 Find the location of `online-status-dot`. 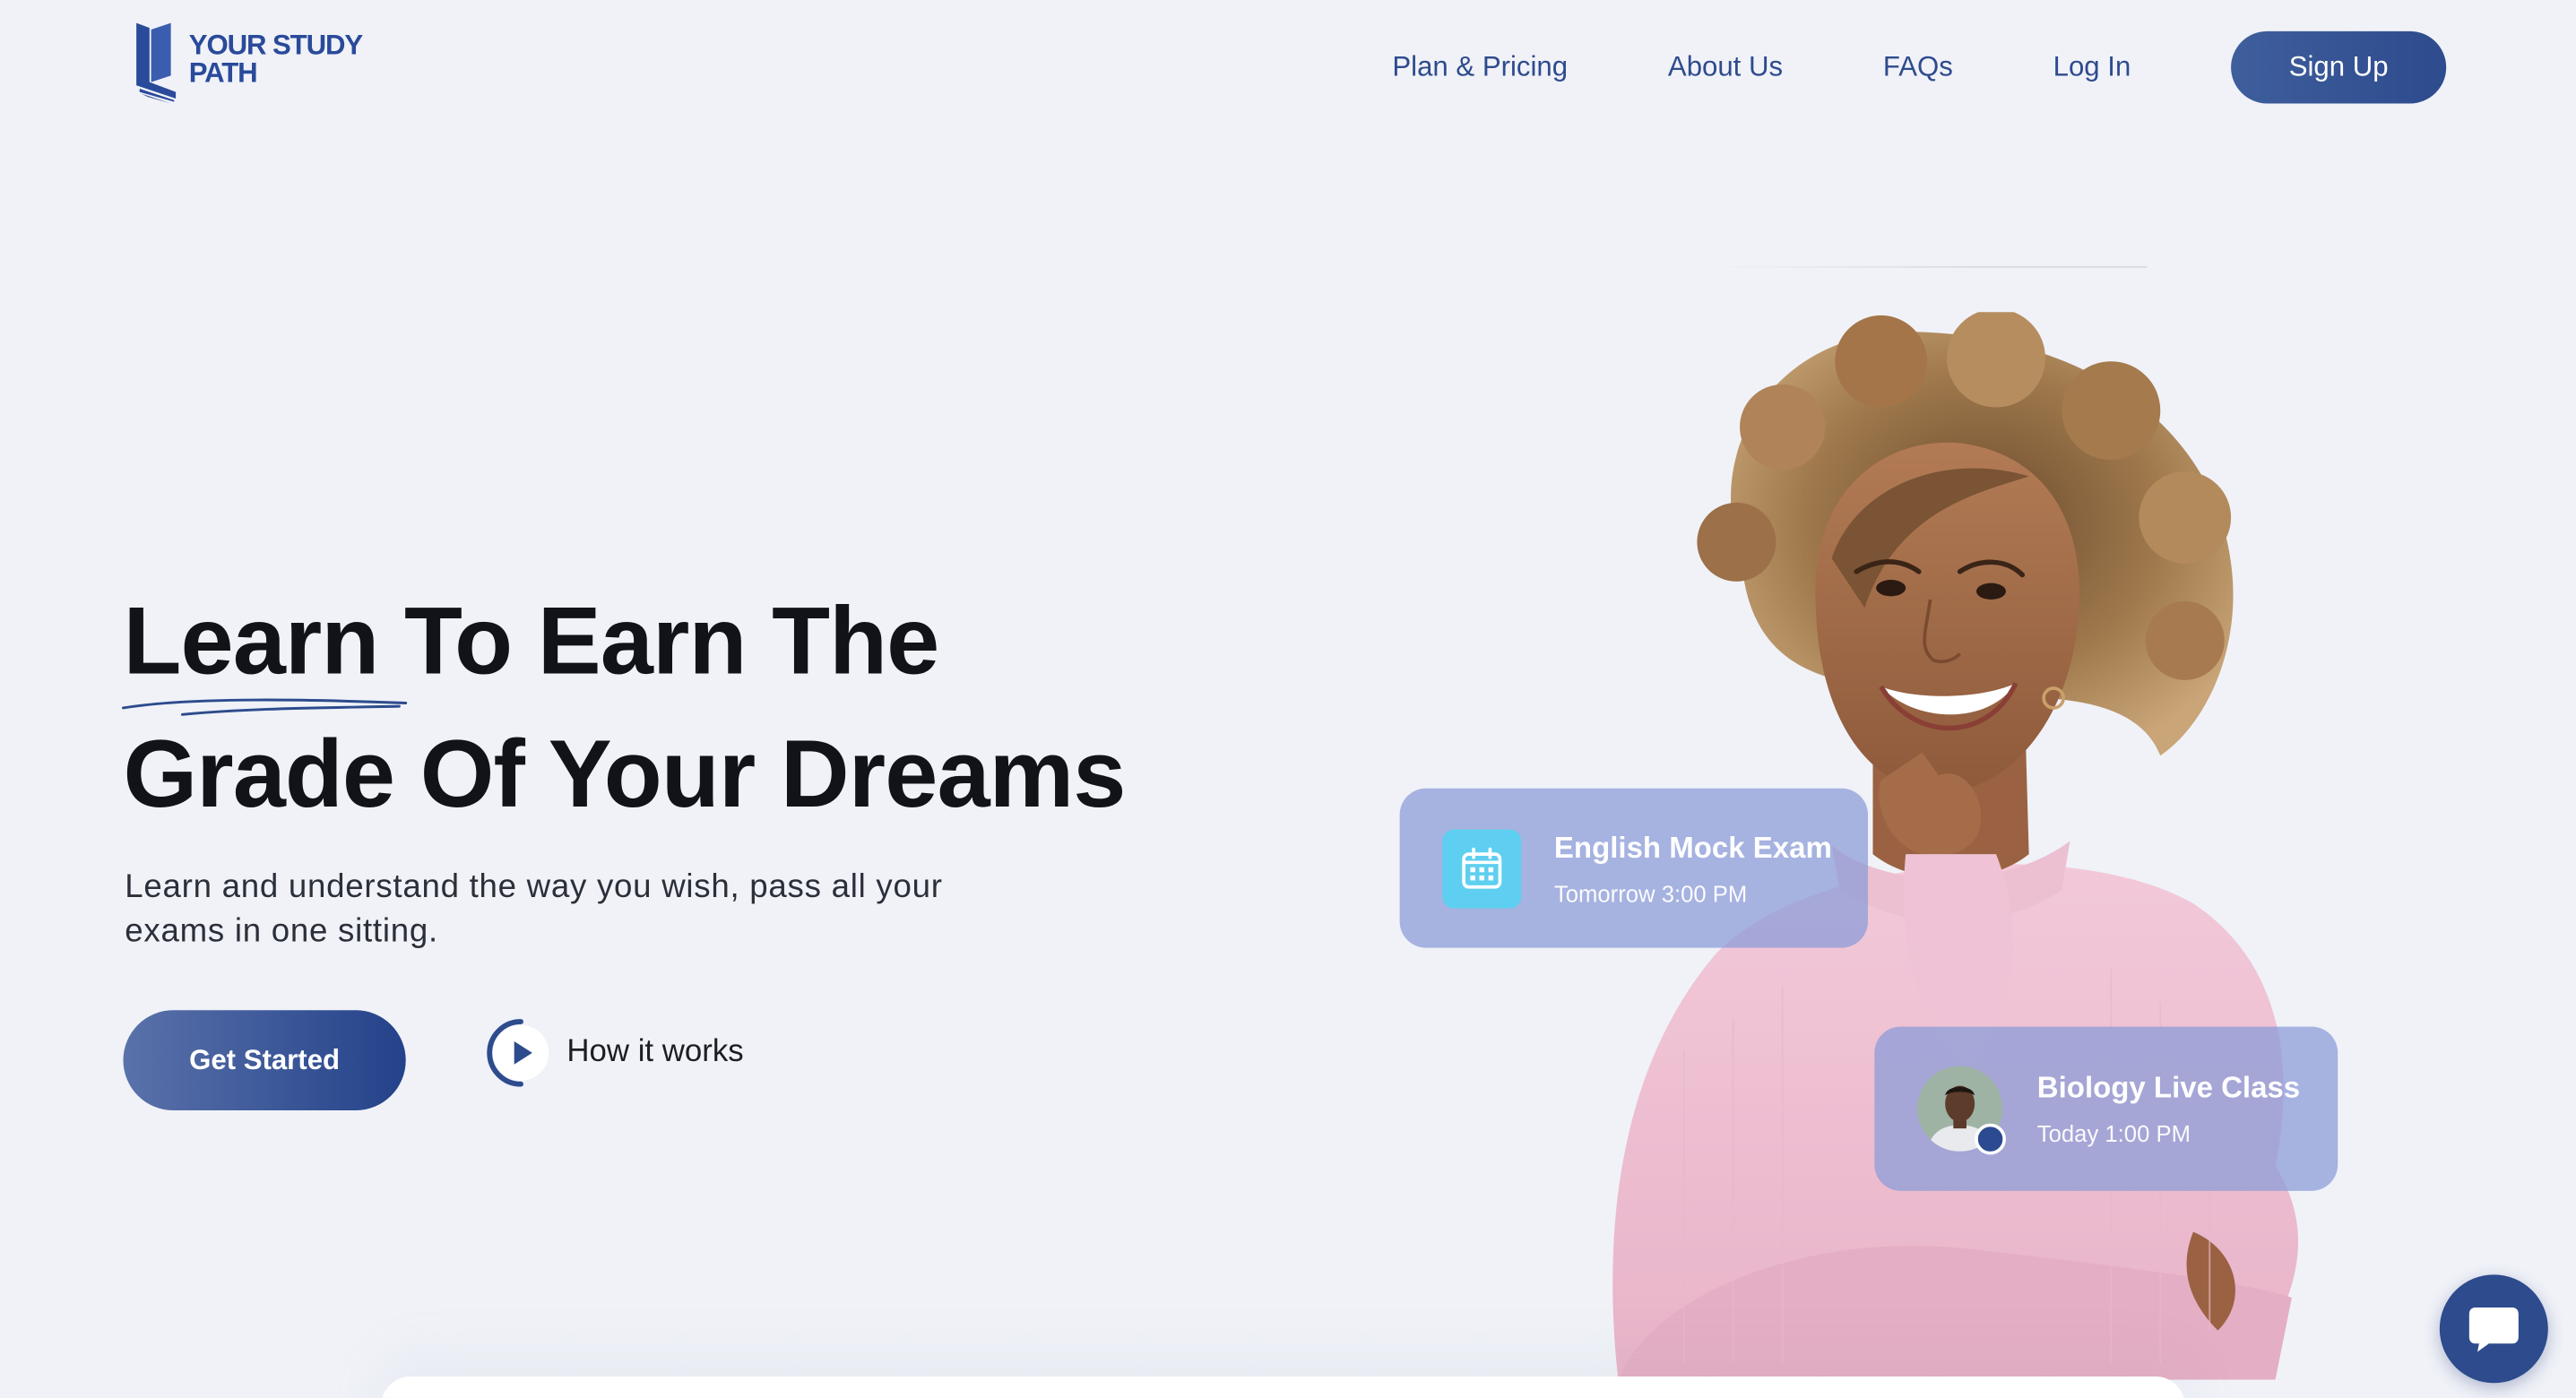

online-status-dot is located at coordinates (1990, 1139).